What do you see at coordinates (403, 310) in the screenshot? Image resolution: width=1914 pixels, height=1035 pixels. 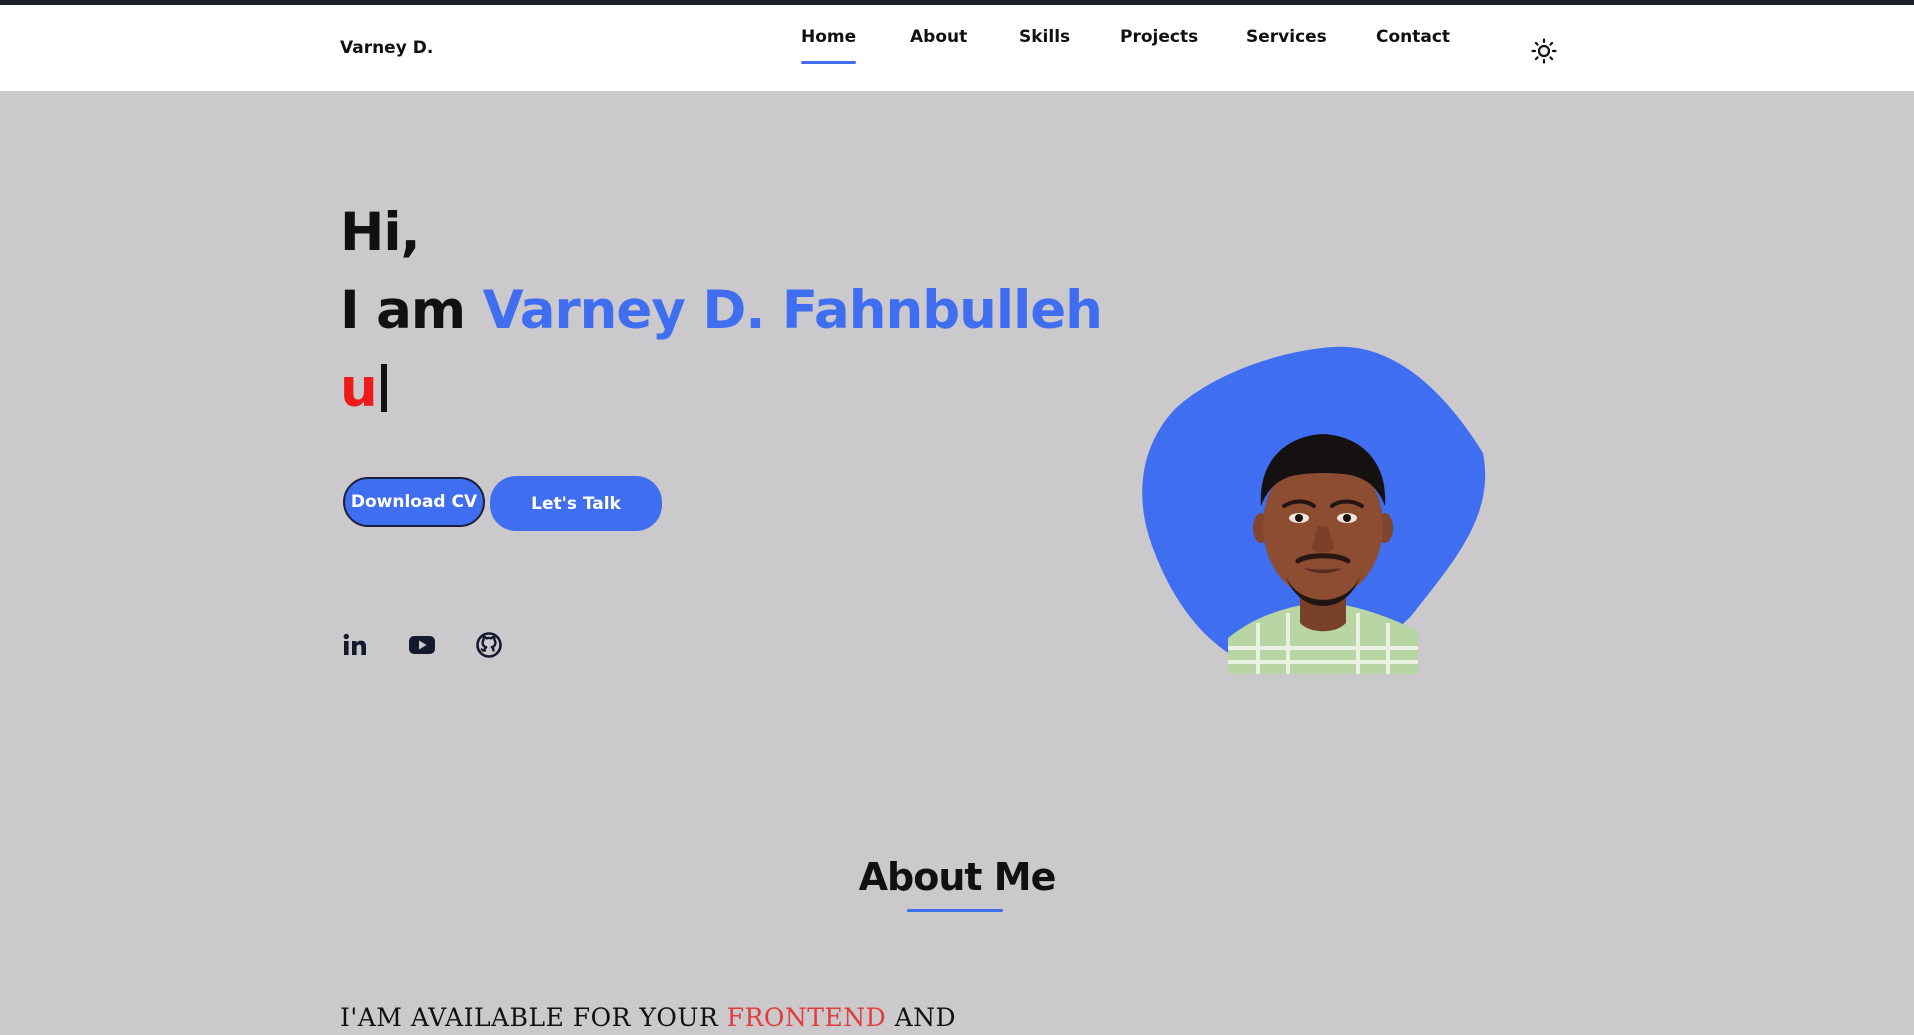 I see `hero-intro-prefix: I am` at bounding box center [403, 310].